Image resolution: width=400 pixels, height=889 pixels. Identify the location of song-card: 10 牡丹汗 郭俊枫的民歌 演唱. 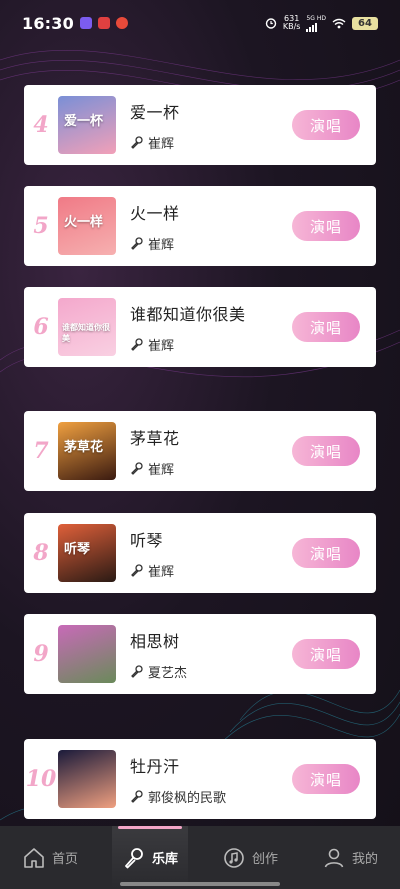
(200, 779).